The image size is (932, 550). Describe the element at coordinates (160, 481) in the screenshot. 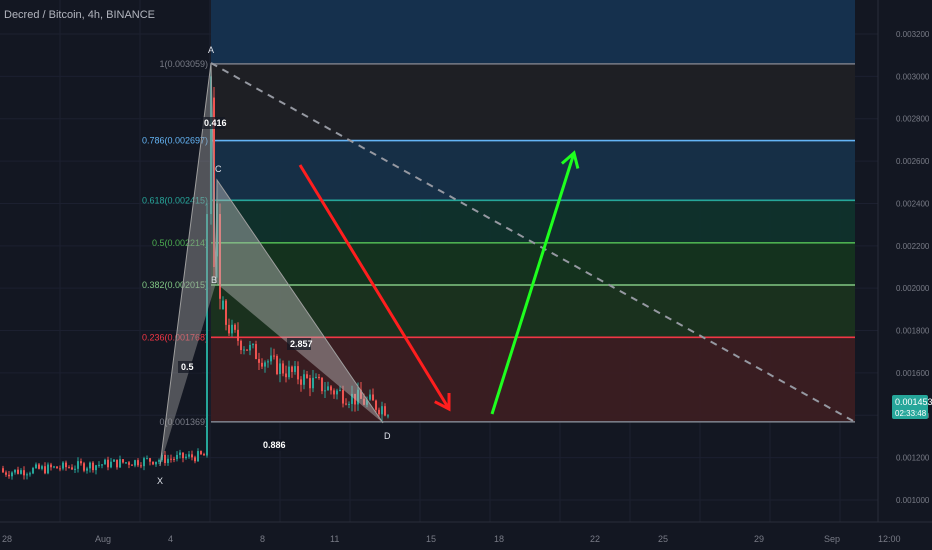

I see `pattern-point-label-x: X` at that location.